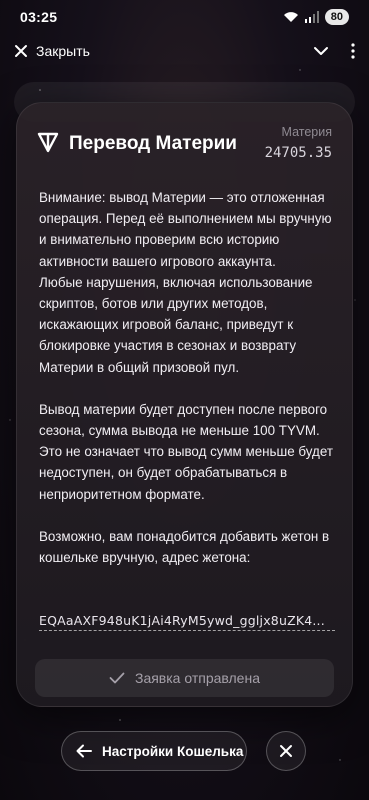 This screenshot has height=800, width=369. What do you see at coordinates (63, 51) in the screenshot?
I see `close-label: Закрыть` at bounding box center [63, 51].